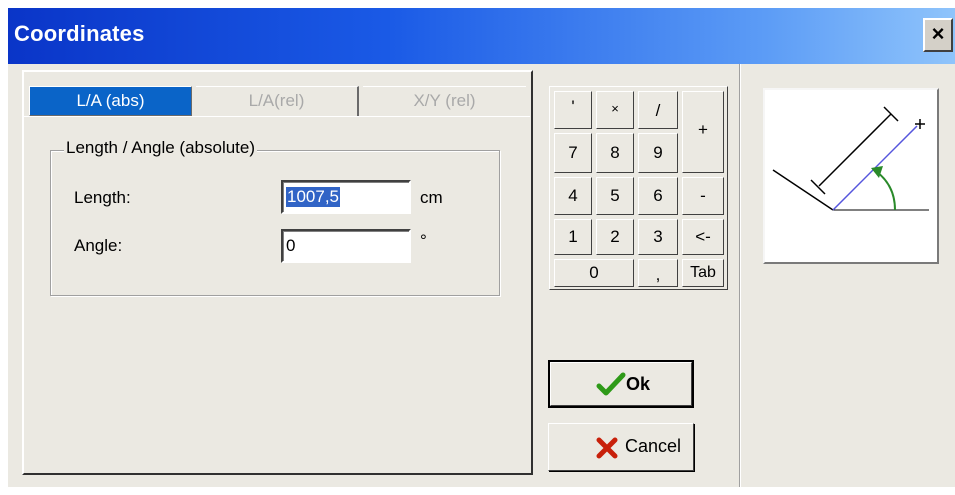 Image resolution: width=955 pixels, height=495 pixels. I want to click on angle-value: 0, so click(291, 245).